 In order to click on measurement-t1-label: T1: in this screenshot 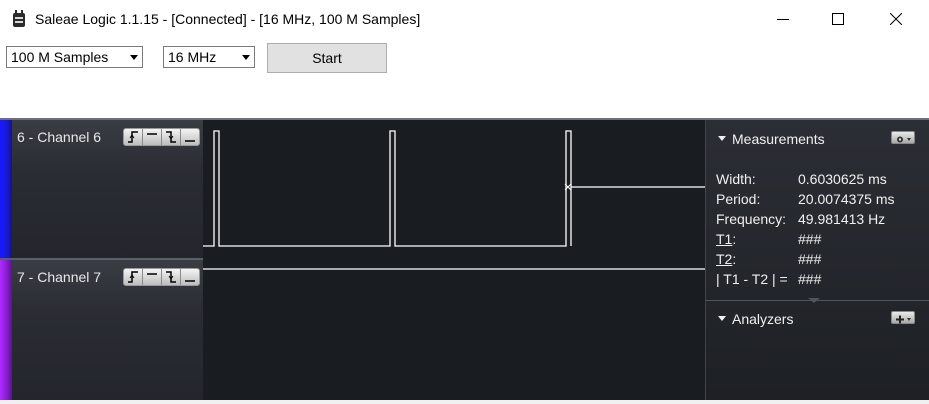, I will do `click(726, 239)`.